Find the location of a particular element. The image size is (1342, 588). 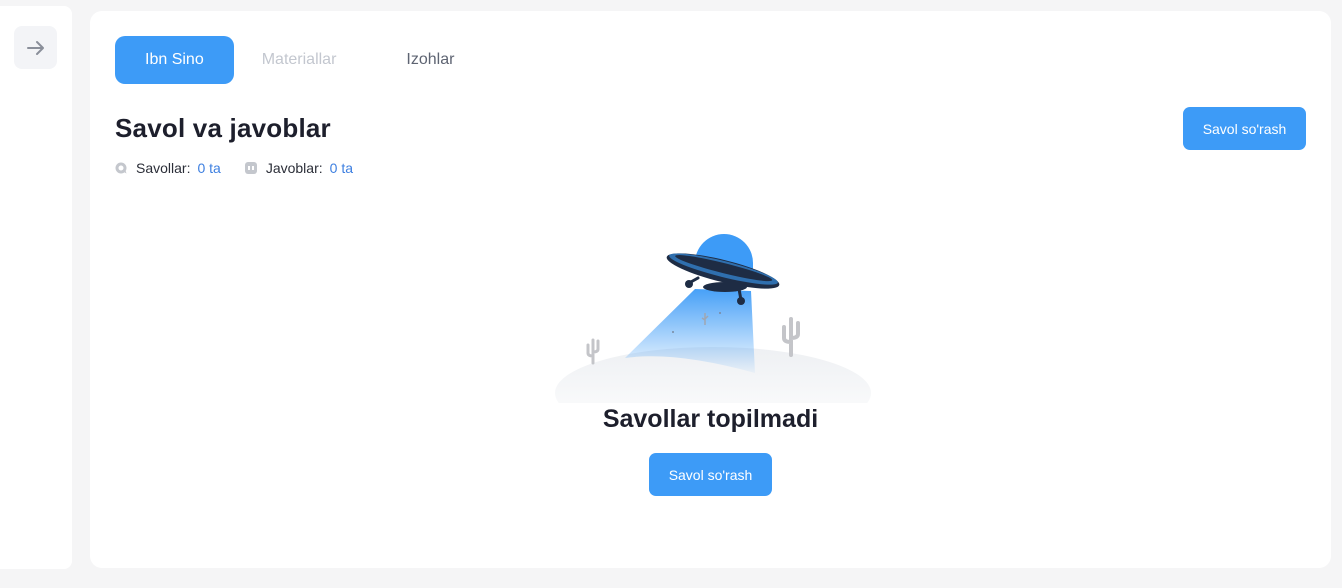

tab-ibn-sino: Ibn Sino is located at coordinates (174, 60).